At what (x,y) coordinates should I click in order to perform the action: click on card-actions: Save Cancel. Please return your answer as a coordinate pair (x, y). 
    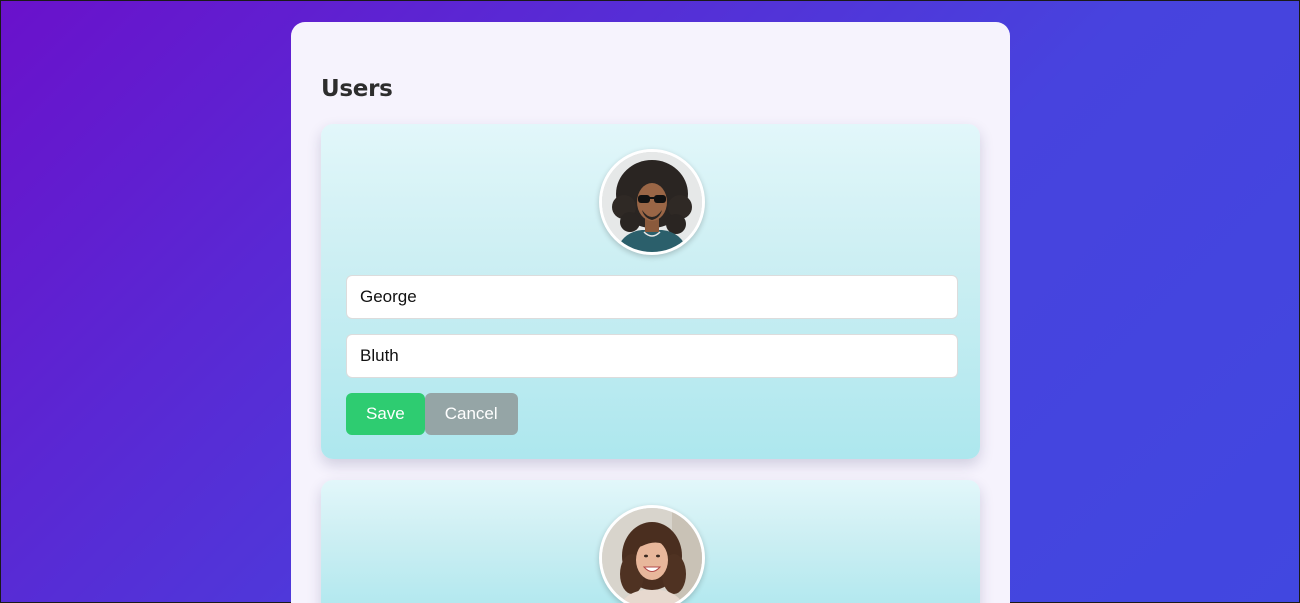
    Looking at the image, I should click on (652, 414).